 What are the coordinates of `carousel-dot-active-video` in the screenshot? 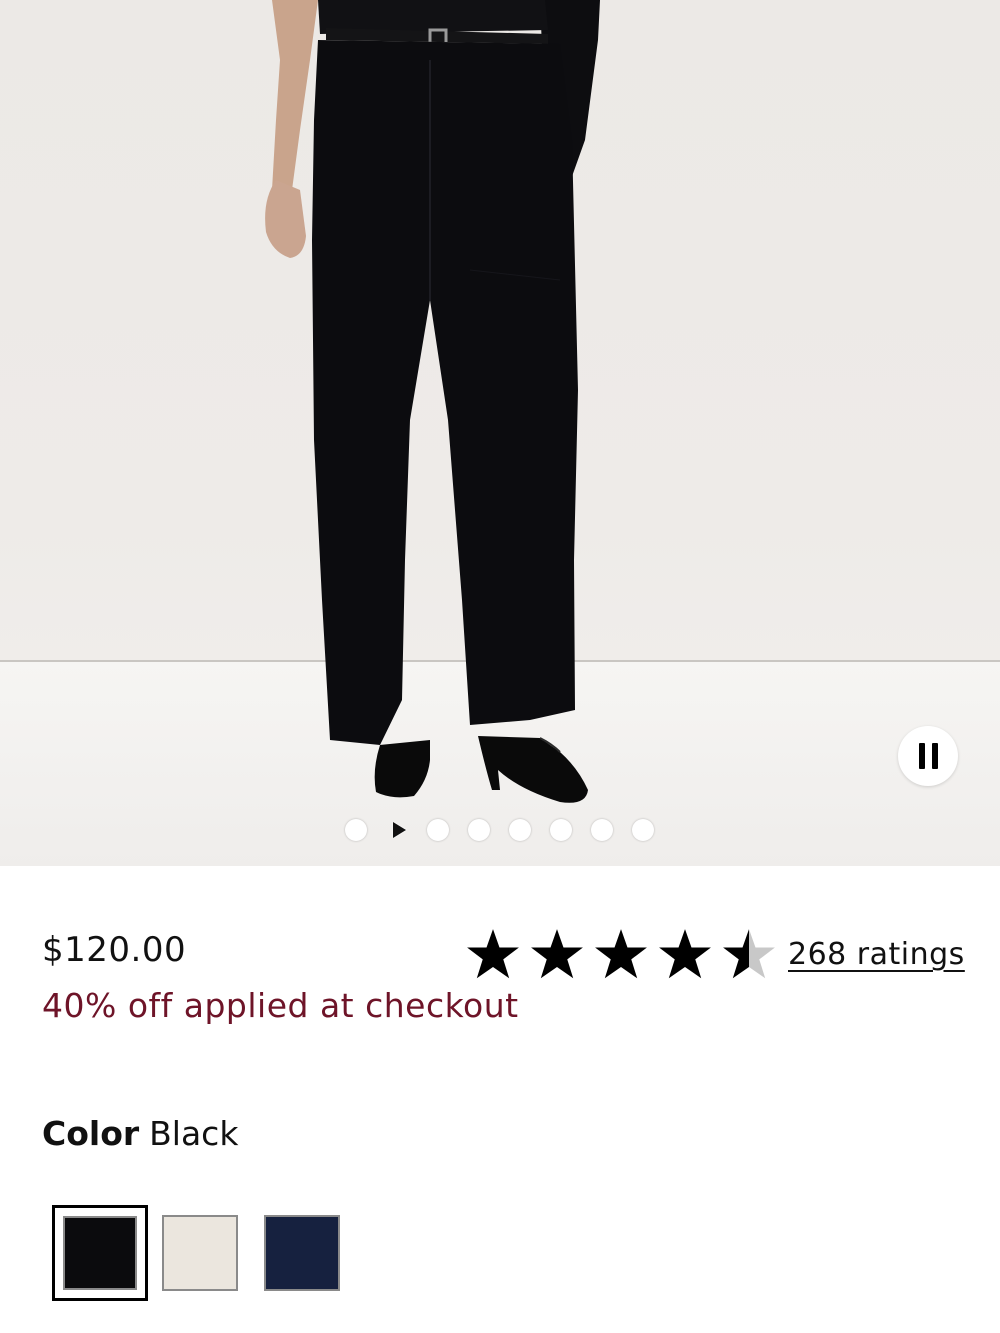 It's located at (397, 830).